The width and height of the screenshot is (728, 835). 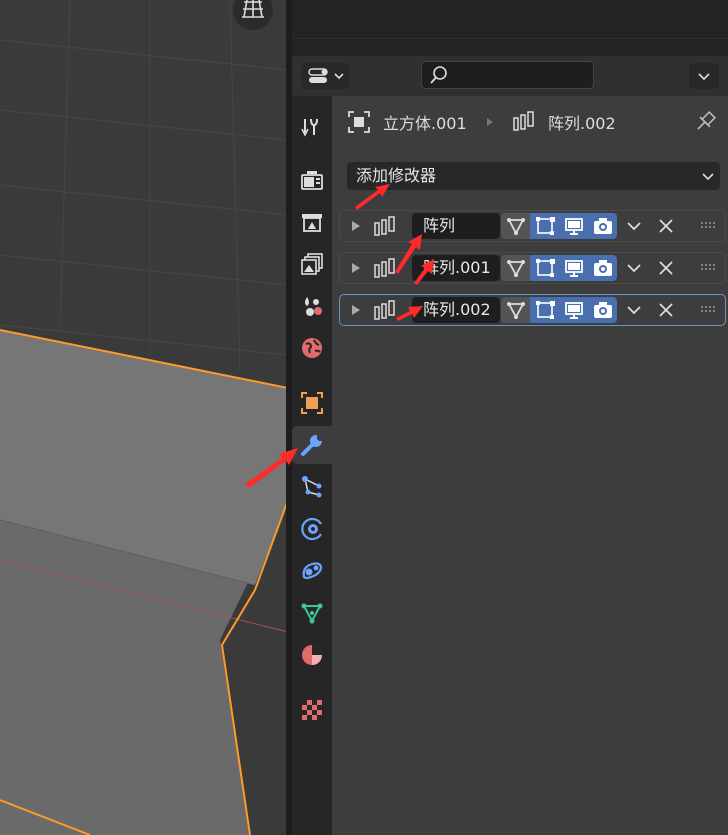 I want to click on particles-icon, so click(x=312, y=487).